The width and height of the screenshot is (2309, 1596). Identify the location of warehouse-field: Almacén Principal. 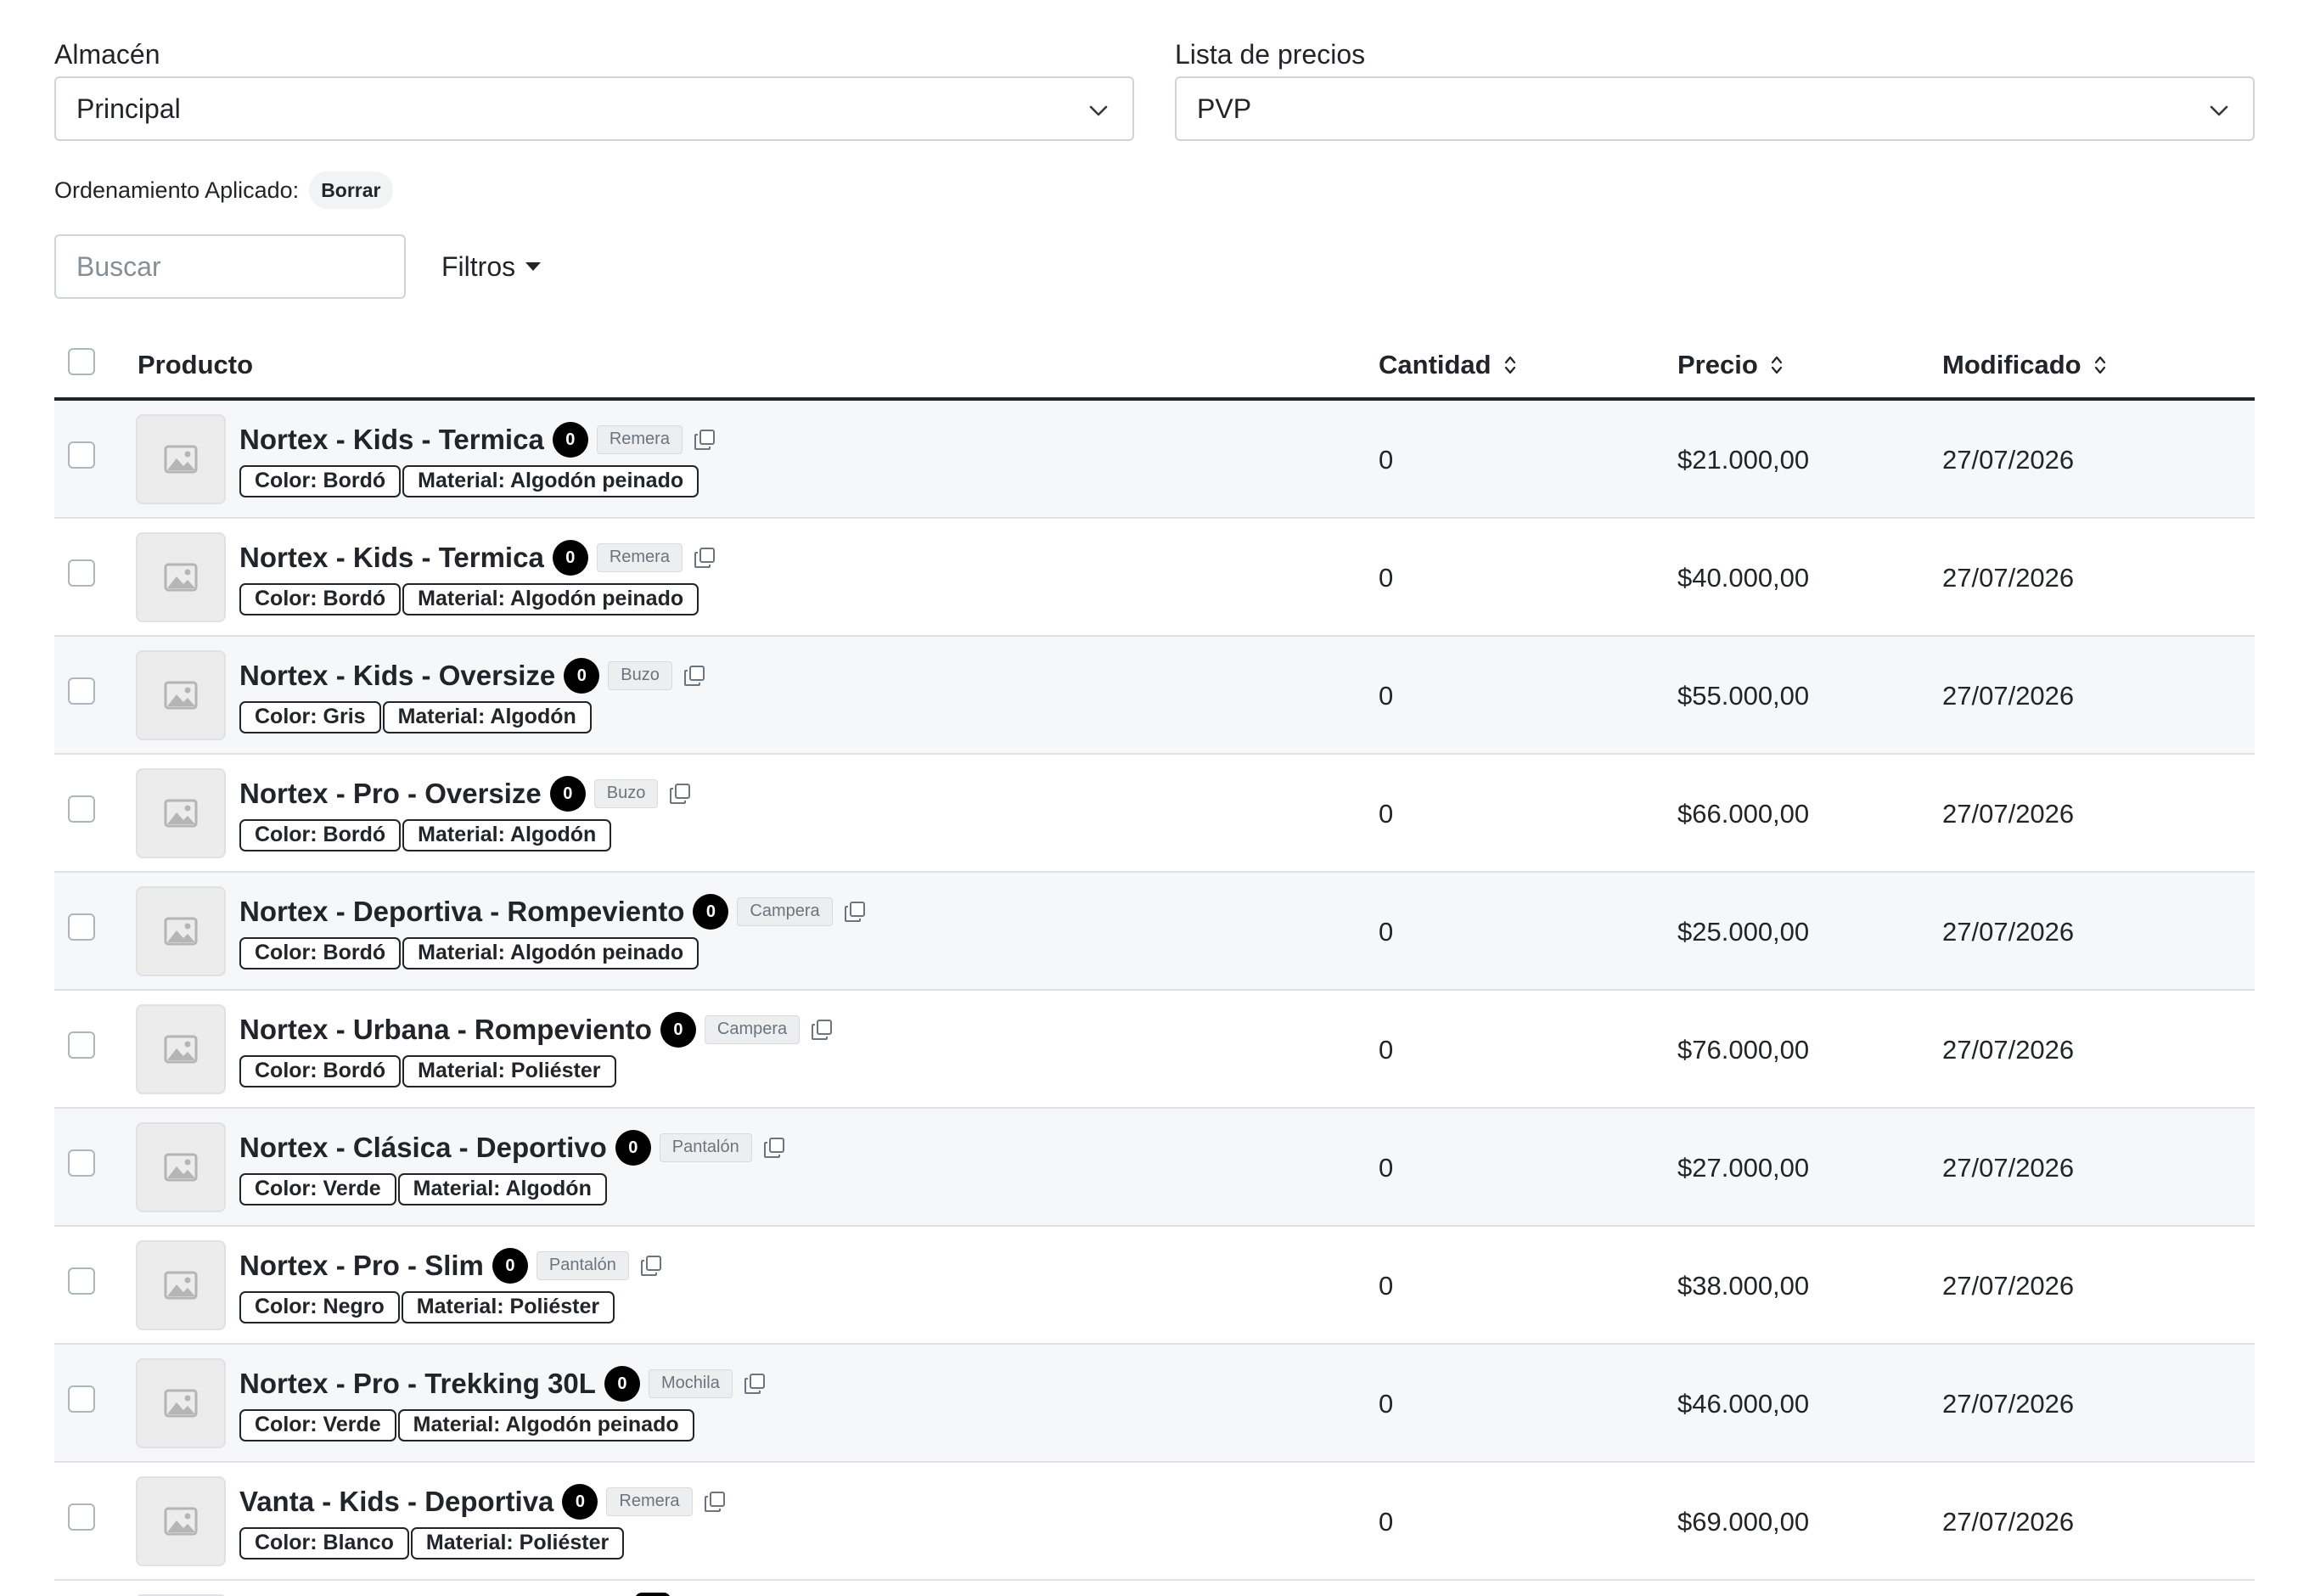
(594, 89).